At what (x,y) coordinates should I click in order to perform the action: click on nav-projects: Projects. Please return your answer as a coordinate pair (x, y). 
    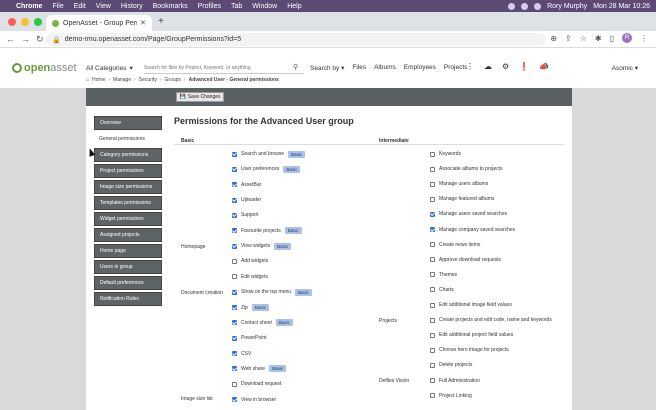
    Looking at the image, I should click on (455, 68).